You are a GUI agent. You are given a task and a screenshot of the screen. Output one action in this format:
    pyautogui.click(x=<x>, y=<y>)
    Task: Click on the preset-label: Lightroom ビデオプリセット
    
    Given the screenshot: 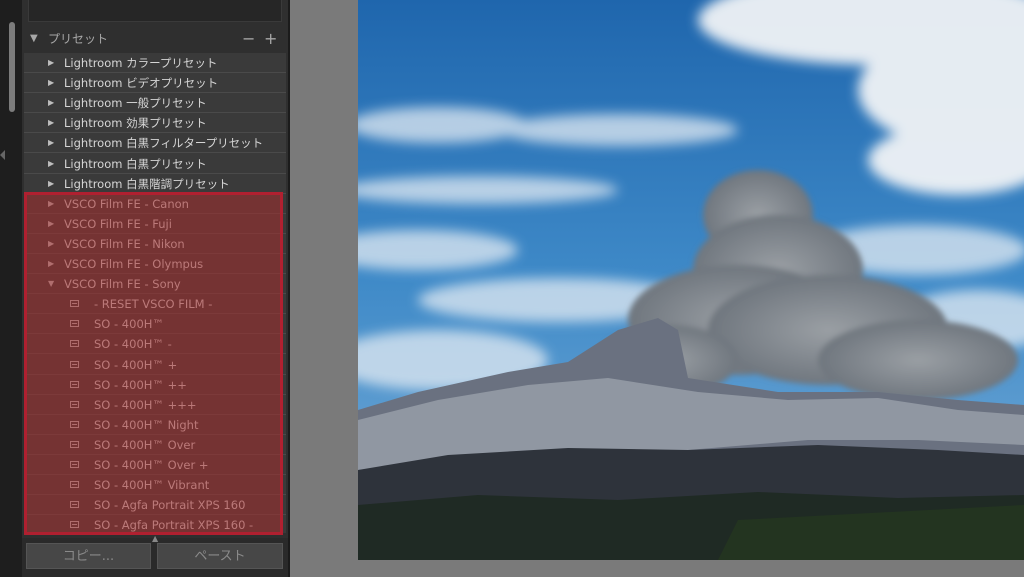 What is the action you would take?
    pyautogui.click(x=141, y=83)
    